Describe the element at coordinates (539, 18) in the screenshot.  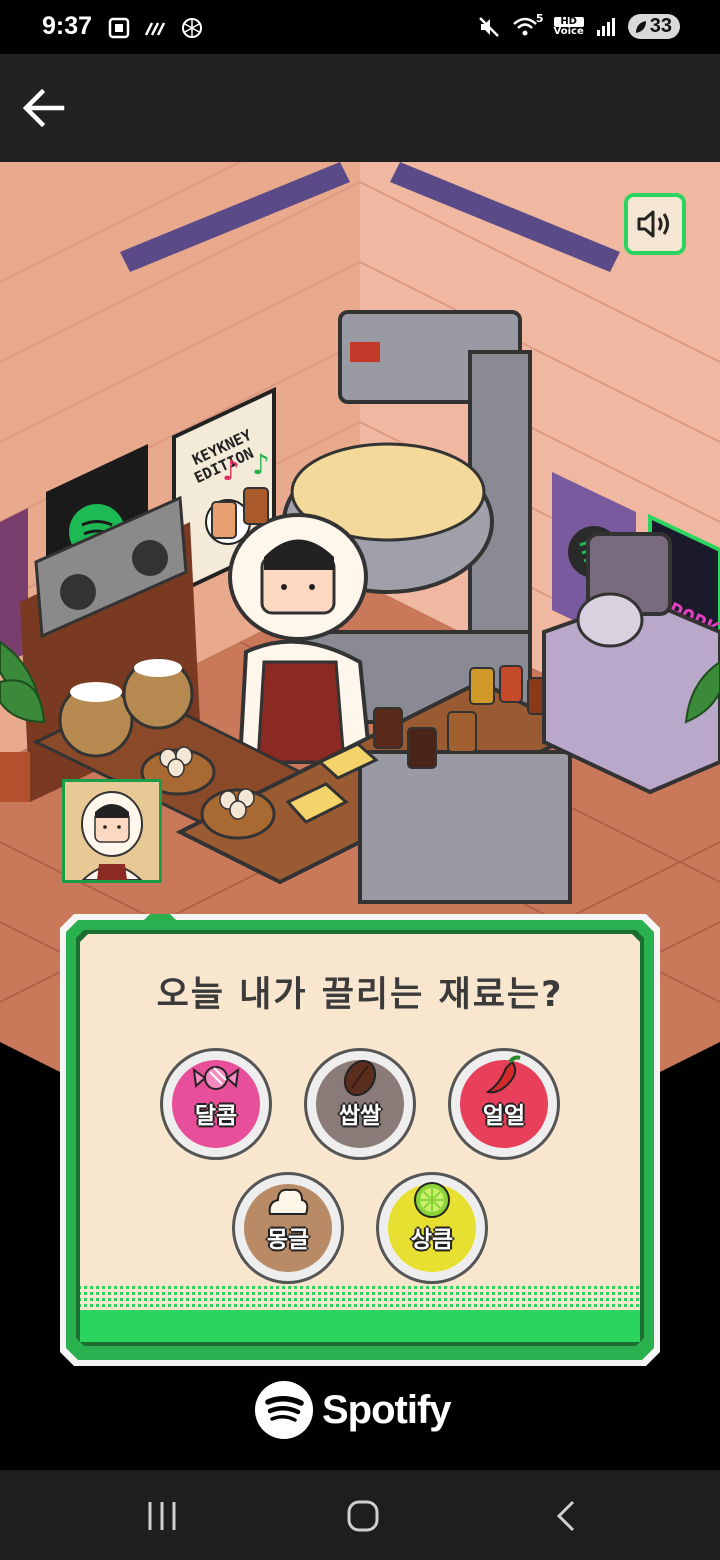
I see `network-label: 5` at that location.